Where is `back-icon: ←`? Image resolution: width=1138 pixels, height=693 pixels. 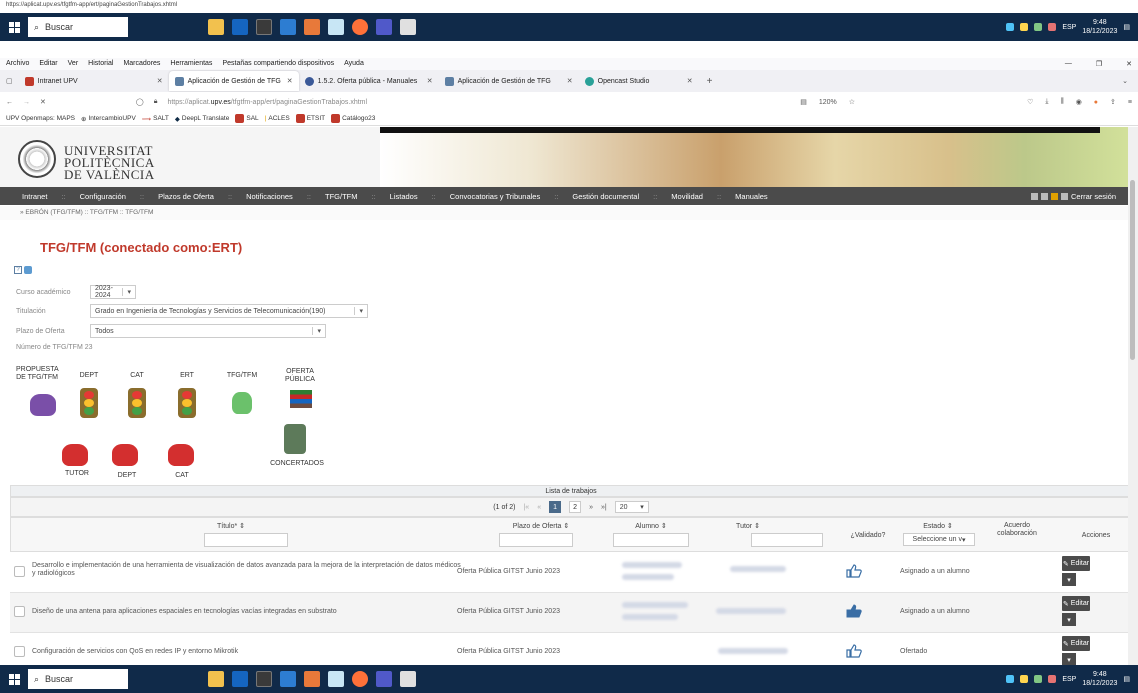
back-icon: ← is located at coordinates (9, 102).